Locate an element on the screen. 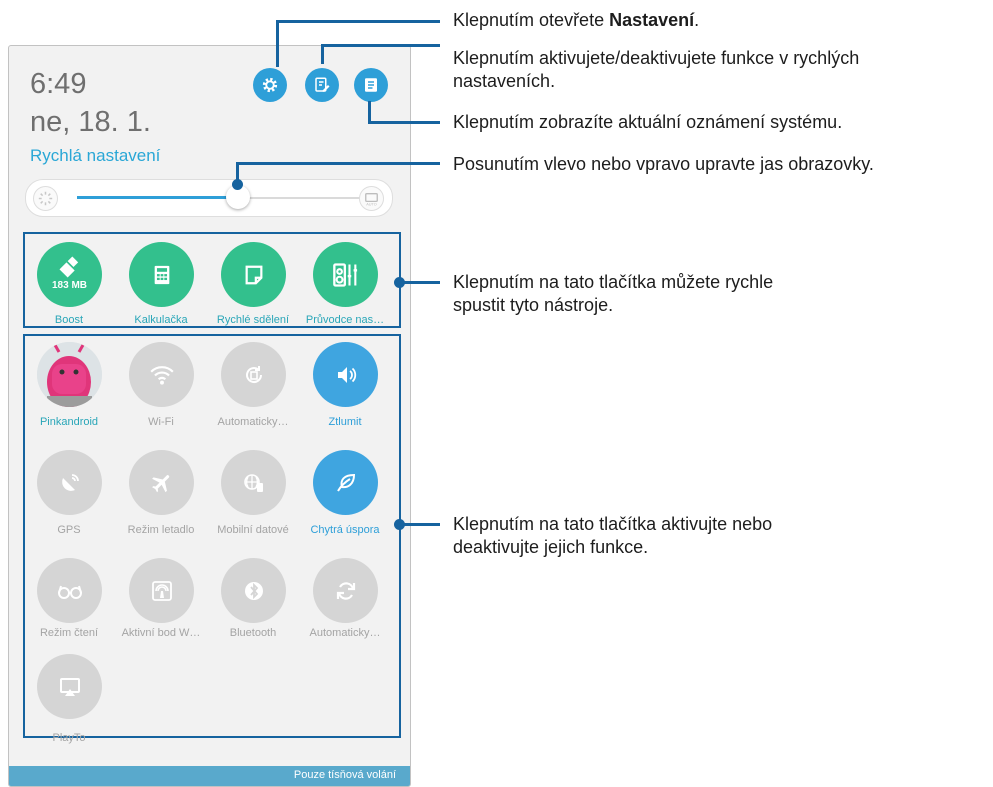 This screenshot has height=787, width=993. toggle-label: Pinkandroid is located at coordinates (69, 422).